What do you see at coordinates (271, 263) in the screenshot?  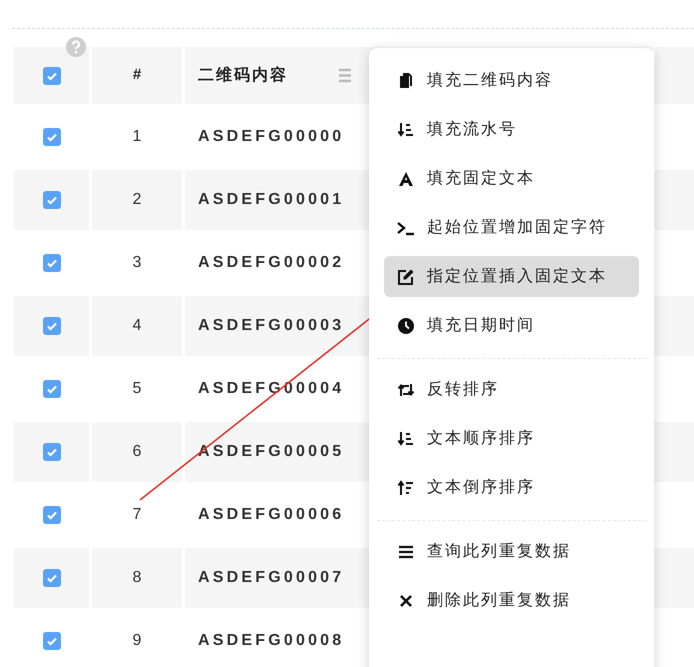 I see `table-cell-text: ASDEFG00002` at bounding box center [271, 263].